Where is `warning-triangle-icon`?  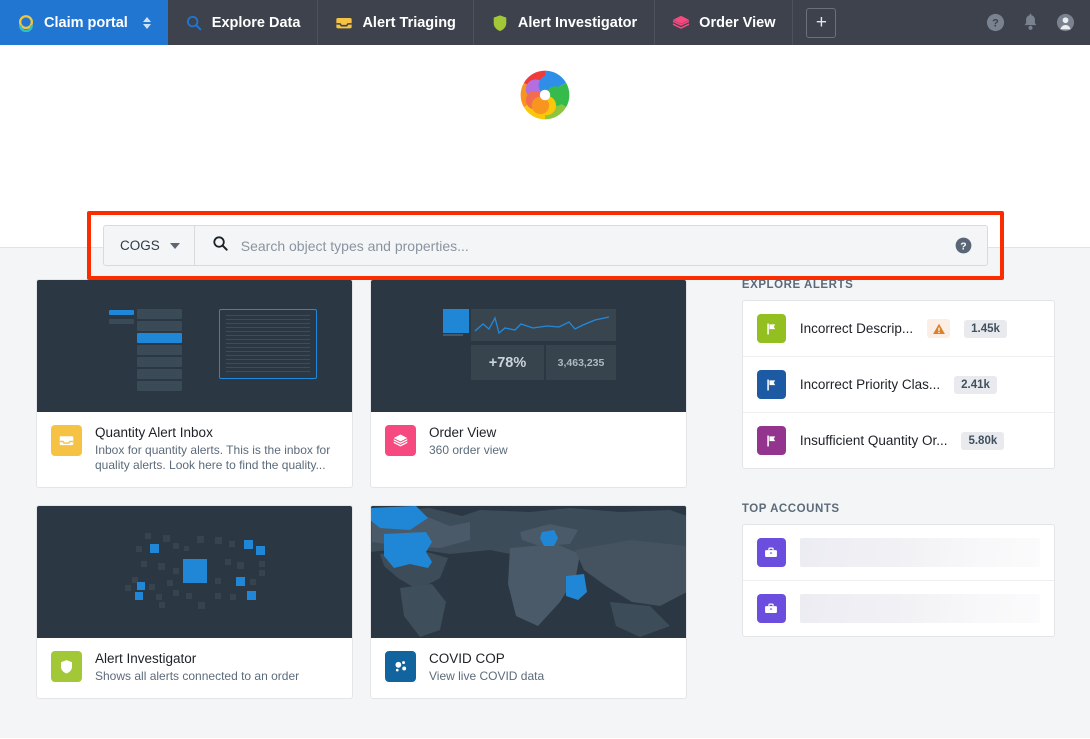
warning-triangle-icon is located at coordinates (939, 328).